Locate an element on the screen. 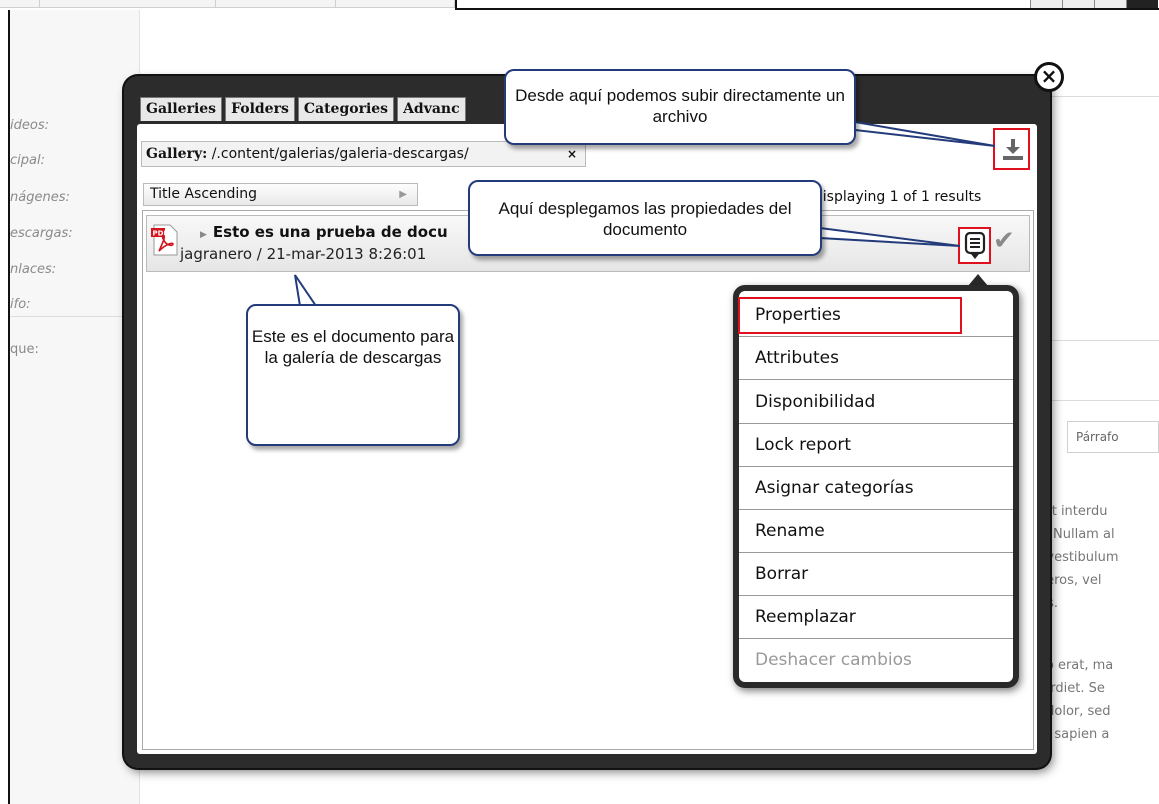  context-menu-icon is located at coordinates (975, 245).